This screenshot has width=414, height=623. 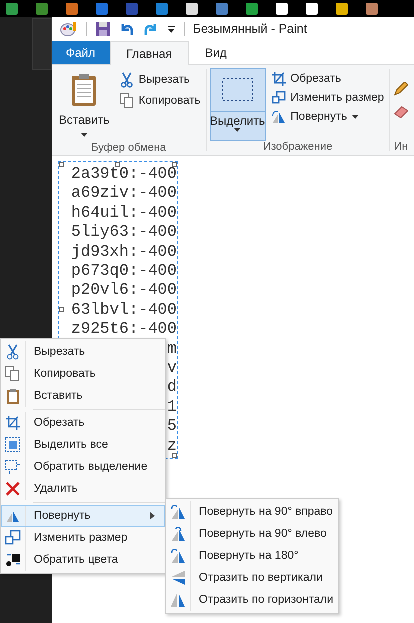 I want to click on window-title: Безымянный - Paint, so click(x=250, y=29).